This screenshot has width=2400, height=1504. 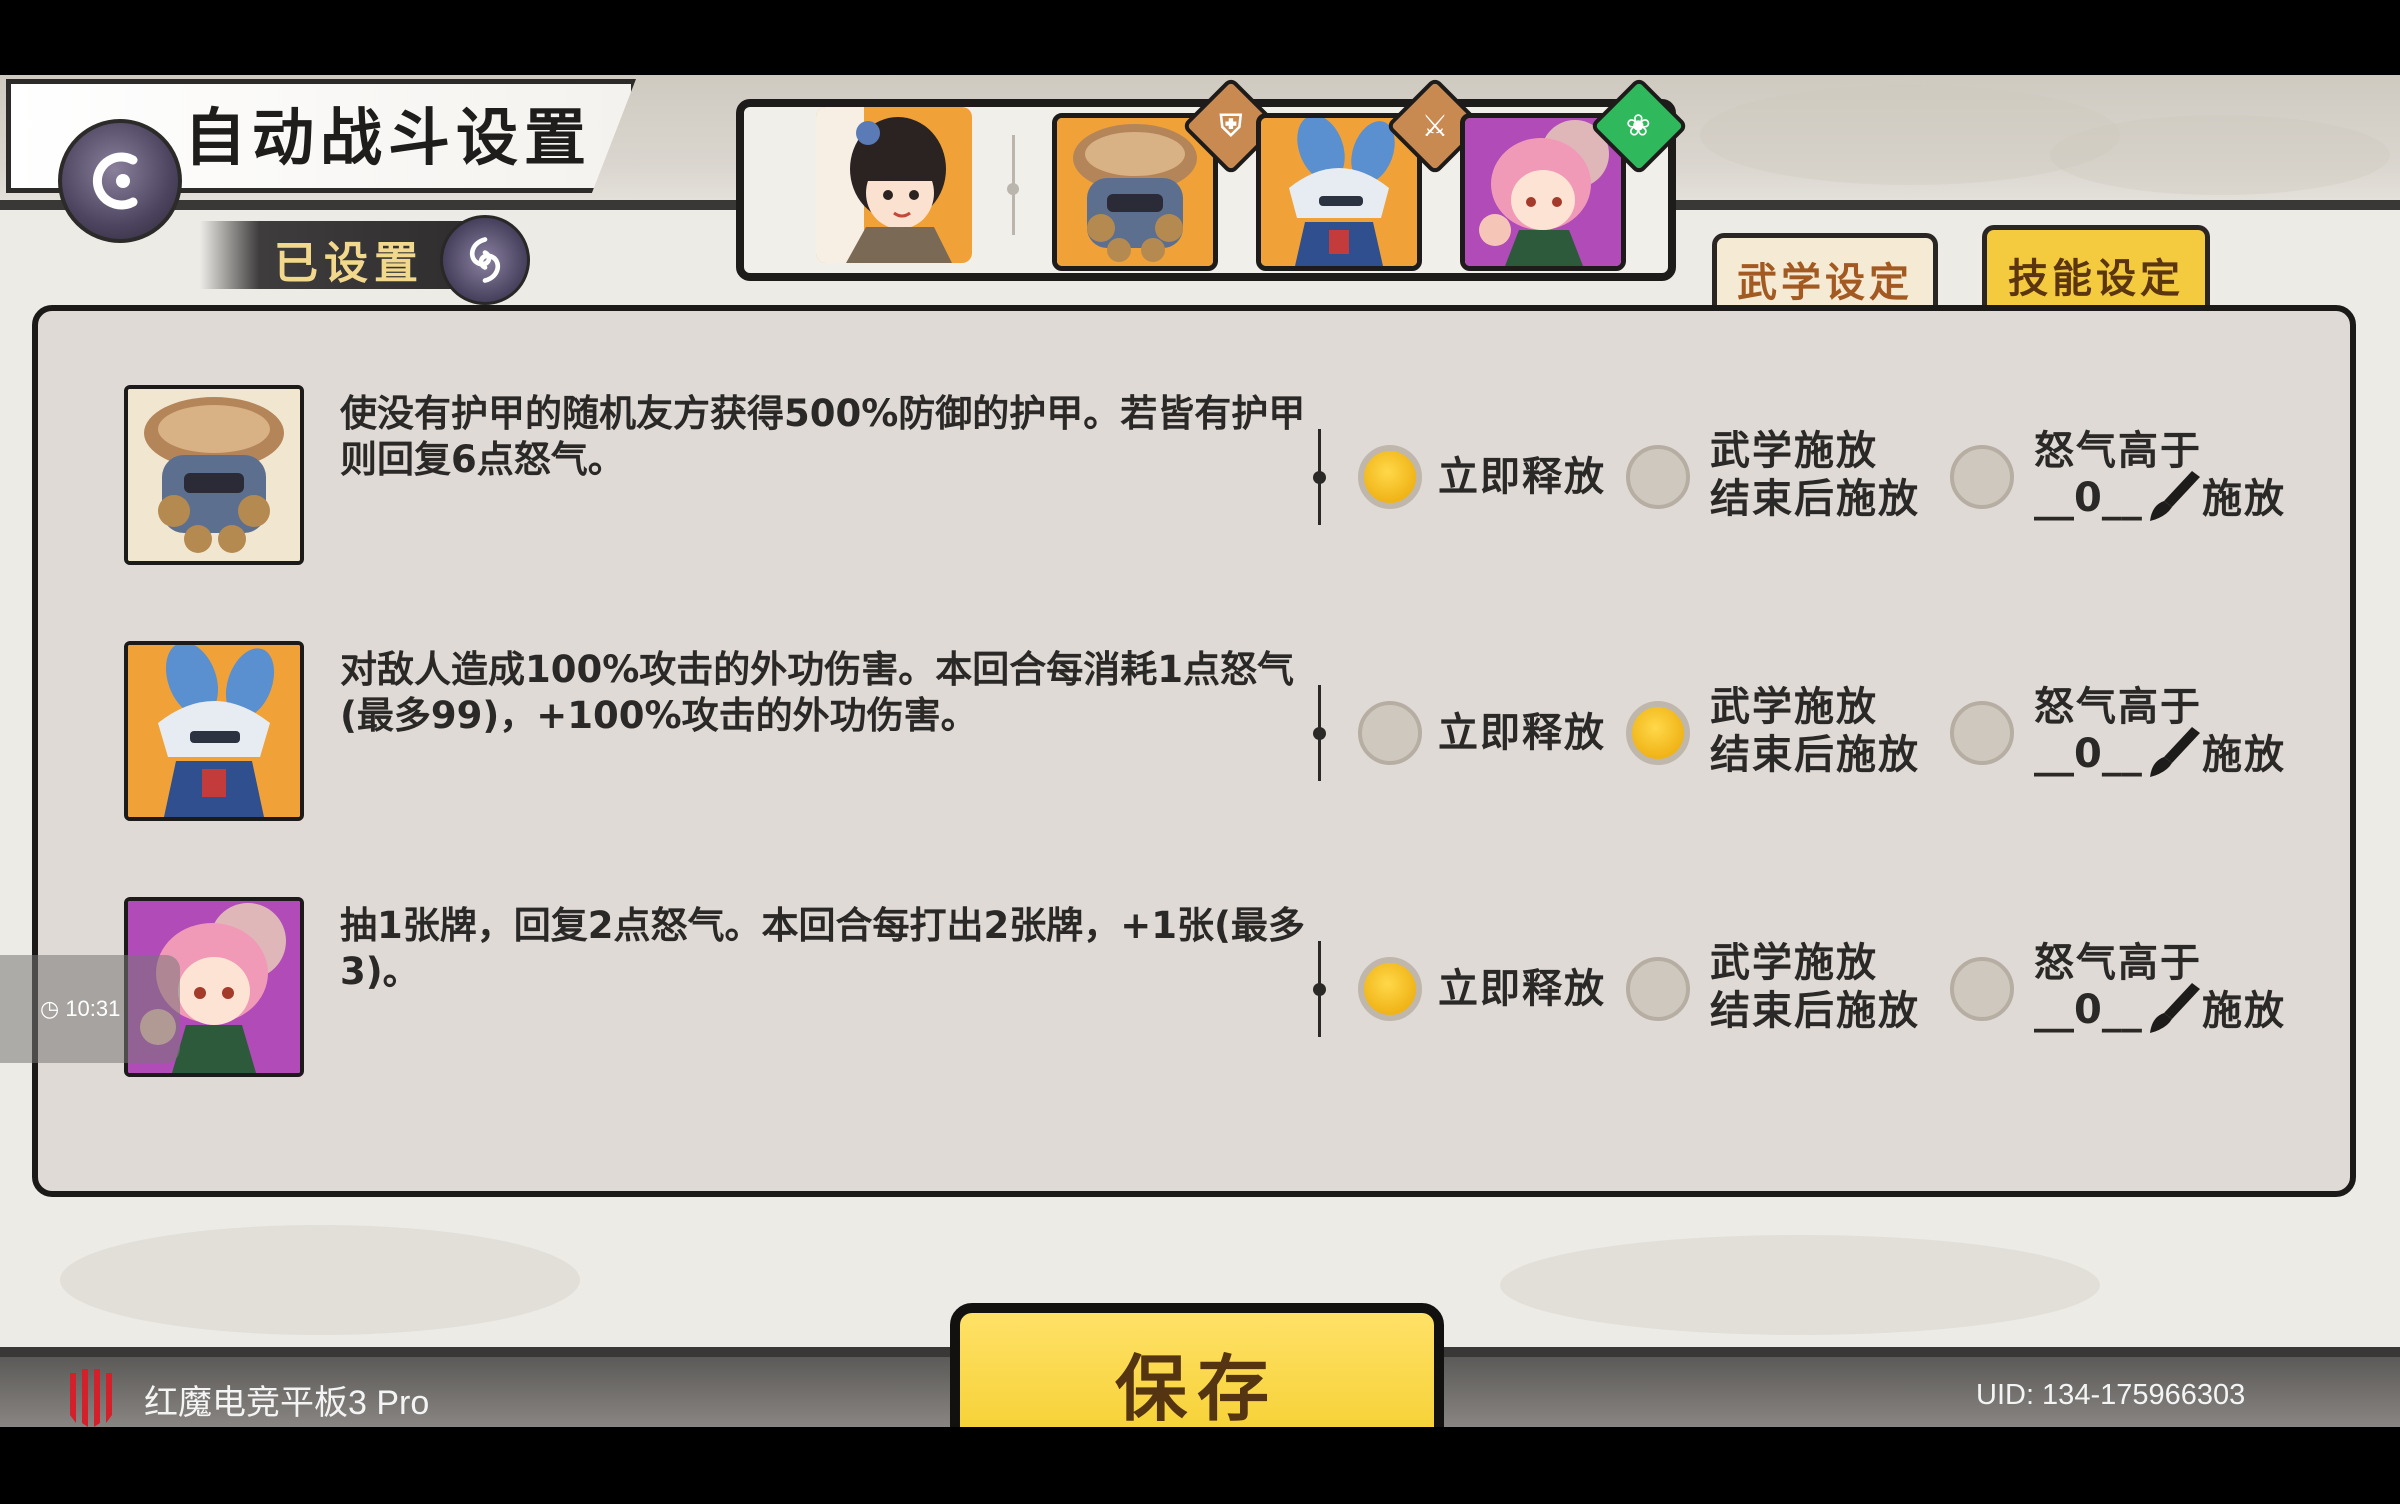 I want to click on configured-tag: 已设置, so click(x=335, y=255).